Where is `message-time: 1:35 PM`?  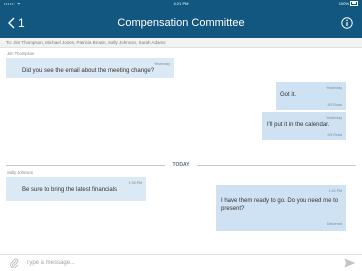
message-time: 1:35 PM is located at coordinates (135, 183).